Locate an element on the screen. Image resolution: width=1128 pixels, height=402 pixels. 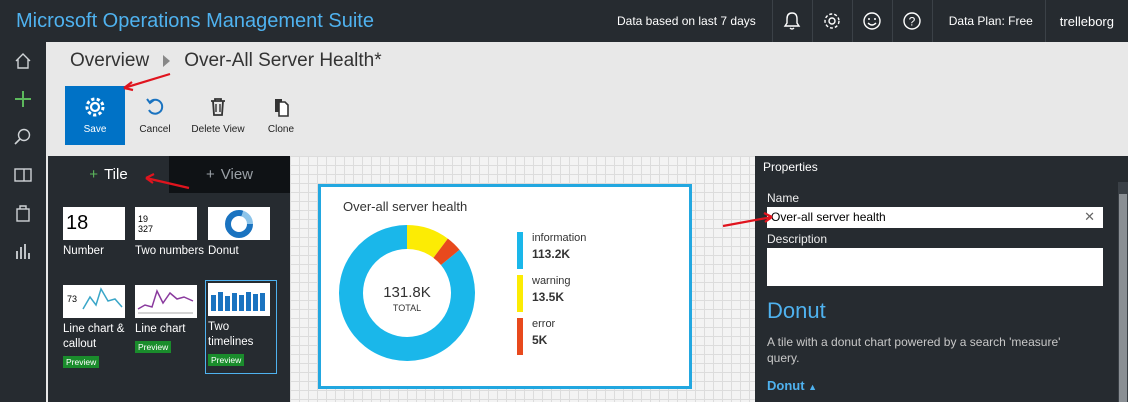
breadcrumb-separator-icon is located at coordinates (167, 61).